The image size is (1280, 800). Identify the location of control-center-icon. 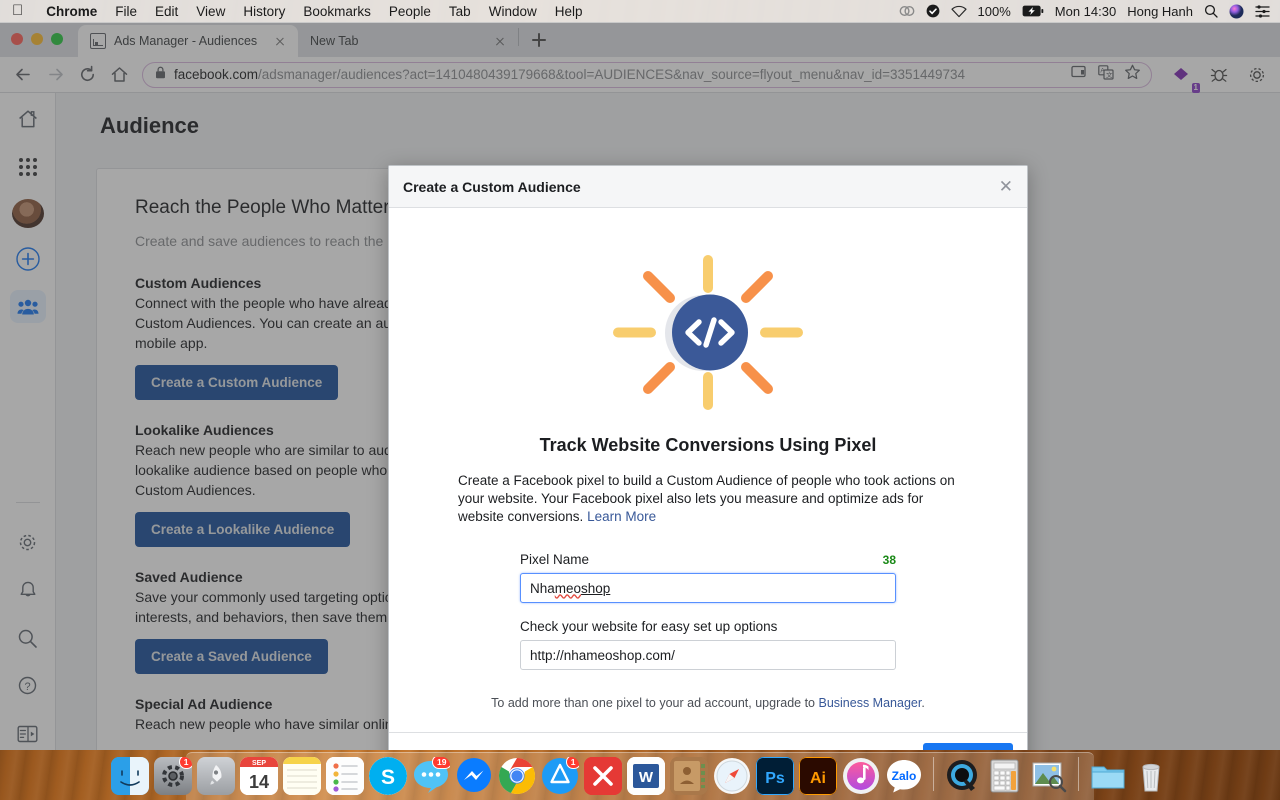
(1262, 11).